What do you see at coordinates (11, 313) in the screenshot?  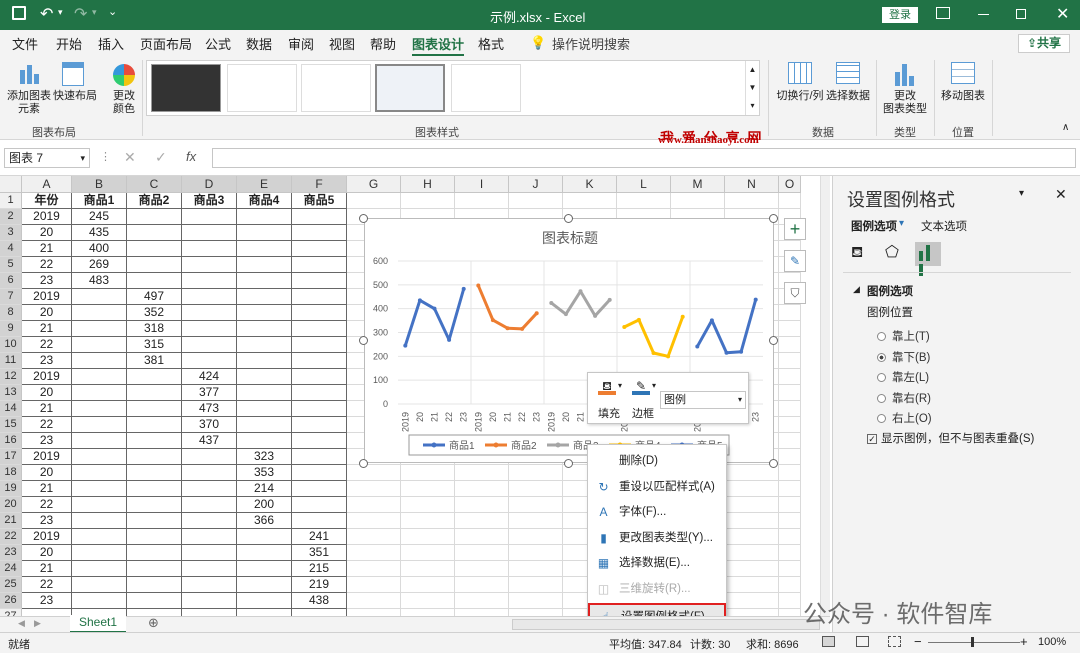 I see `row-header: 8` at bounding box center [11, 313].